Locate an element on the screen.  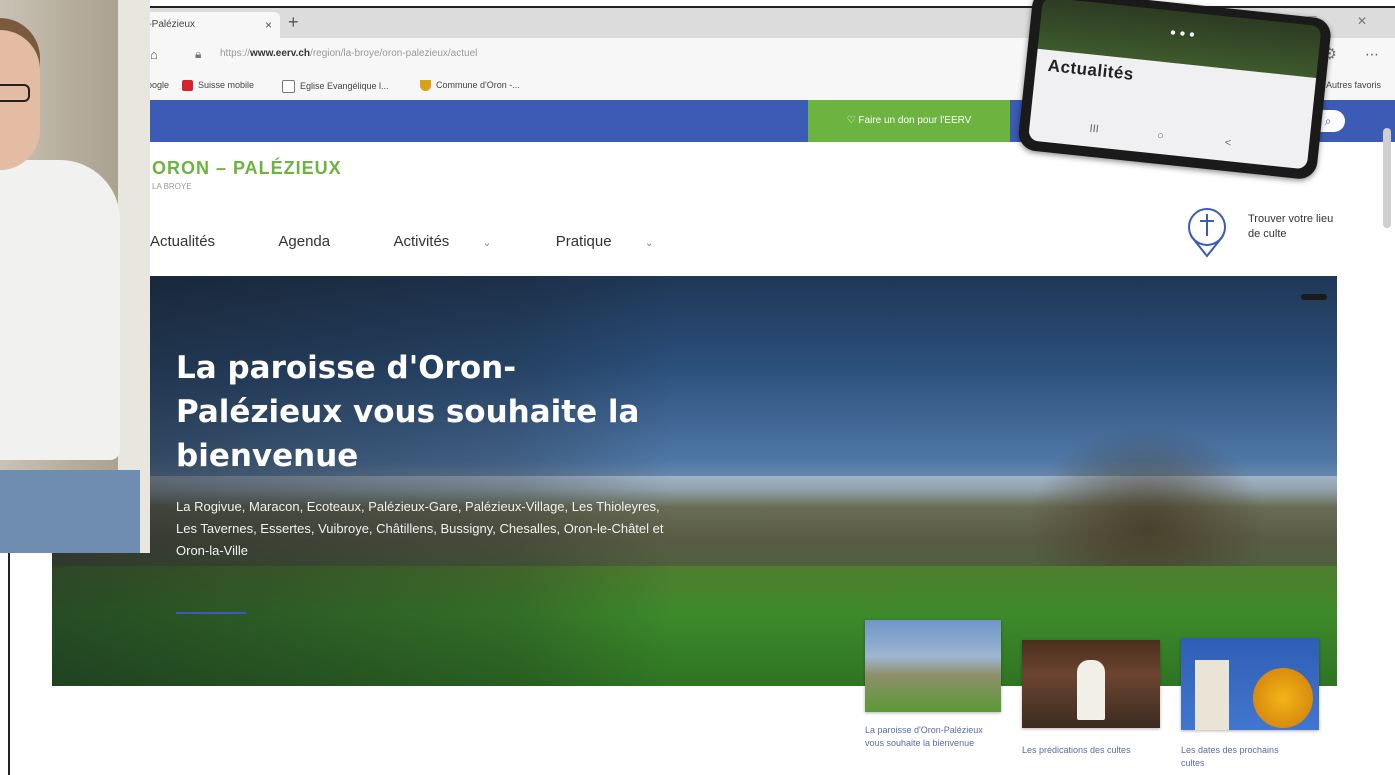
card-image-sermons is located at coordinates (1091, 684).